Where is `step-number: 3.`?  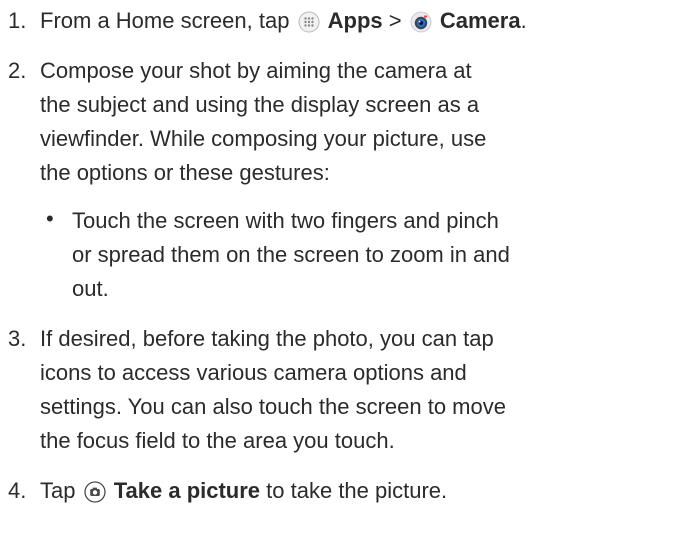 step-number: 3. is located at coordinates (17, 338).